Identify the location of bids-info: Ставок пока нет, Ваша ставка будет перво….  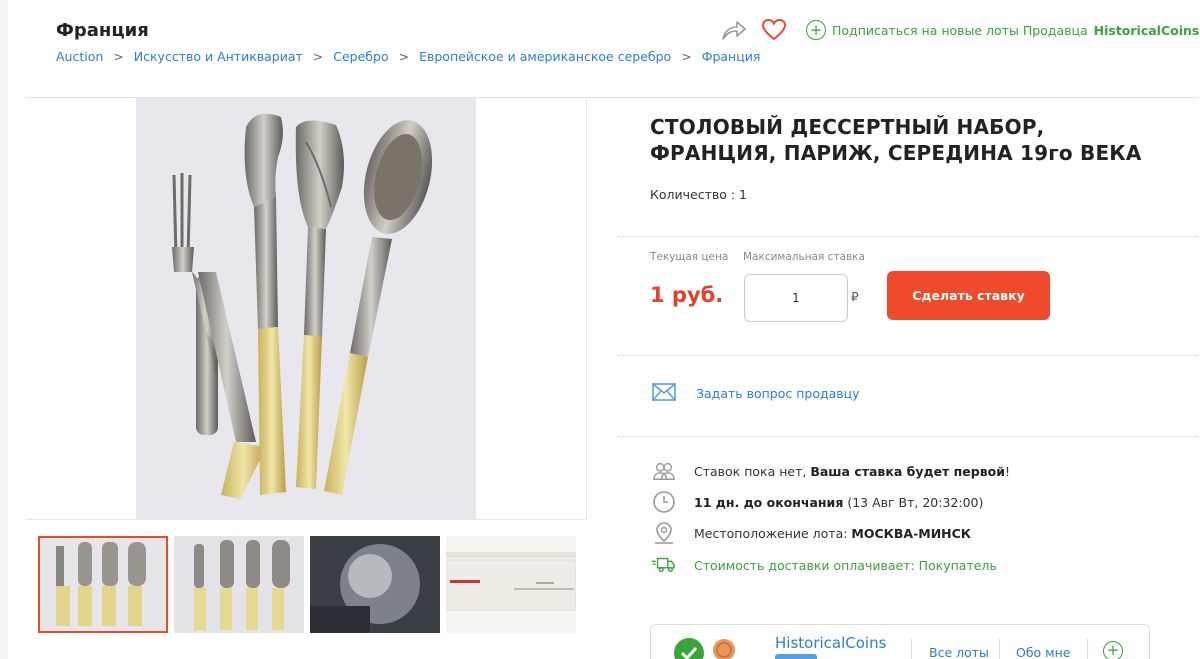
(831, 471).